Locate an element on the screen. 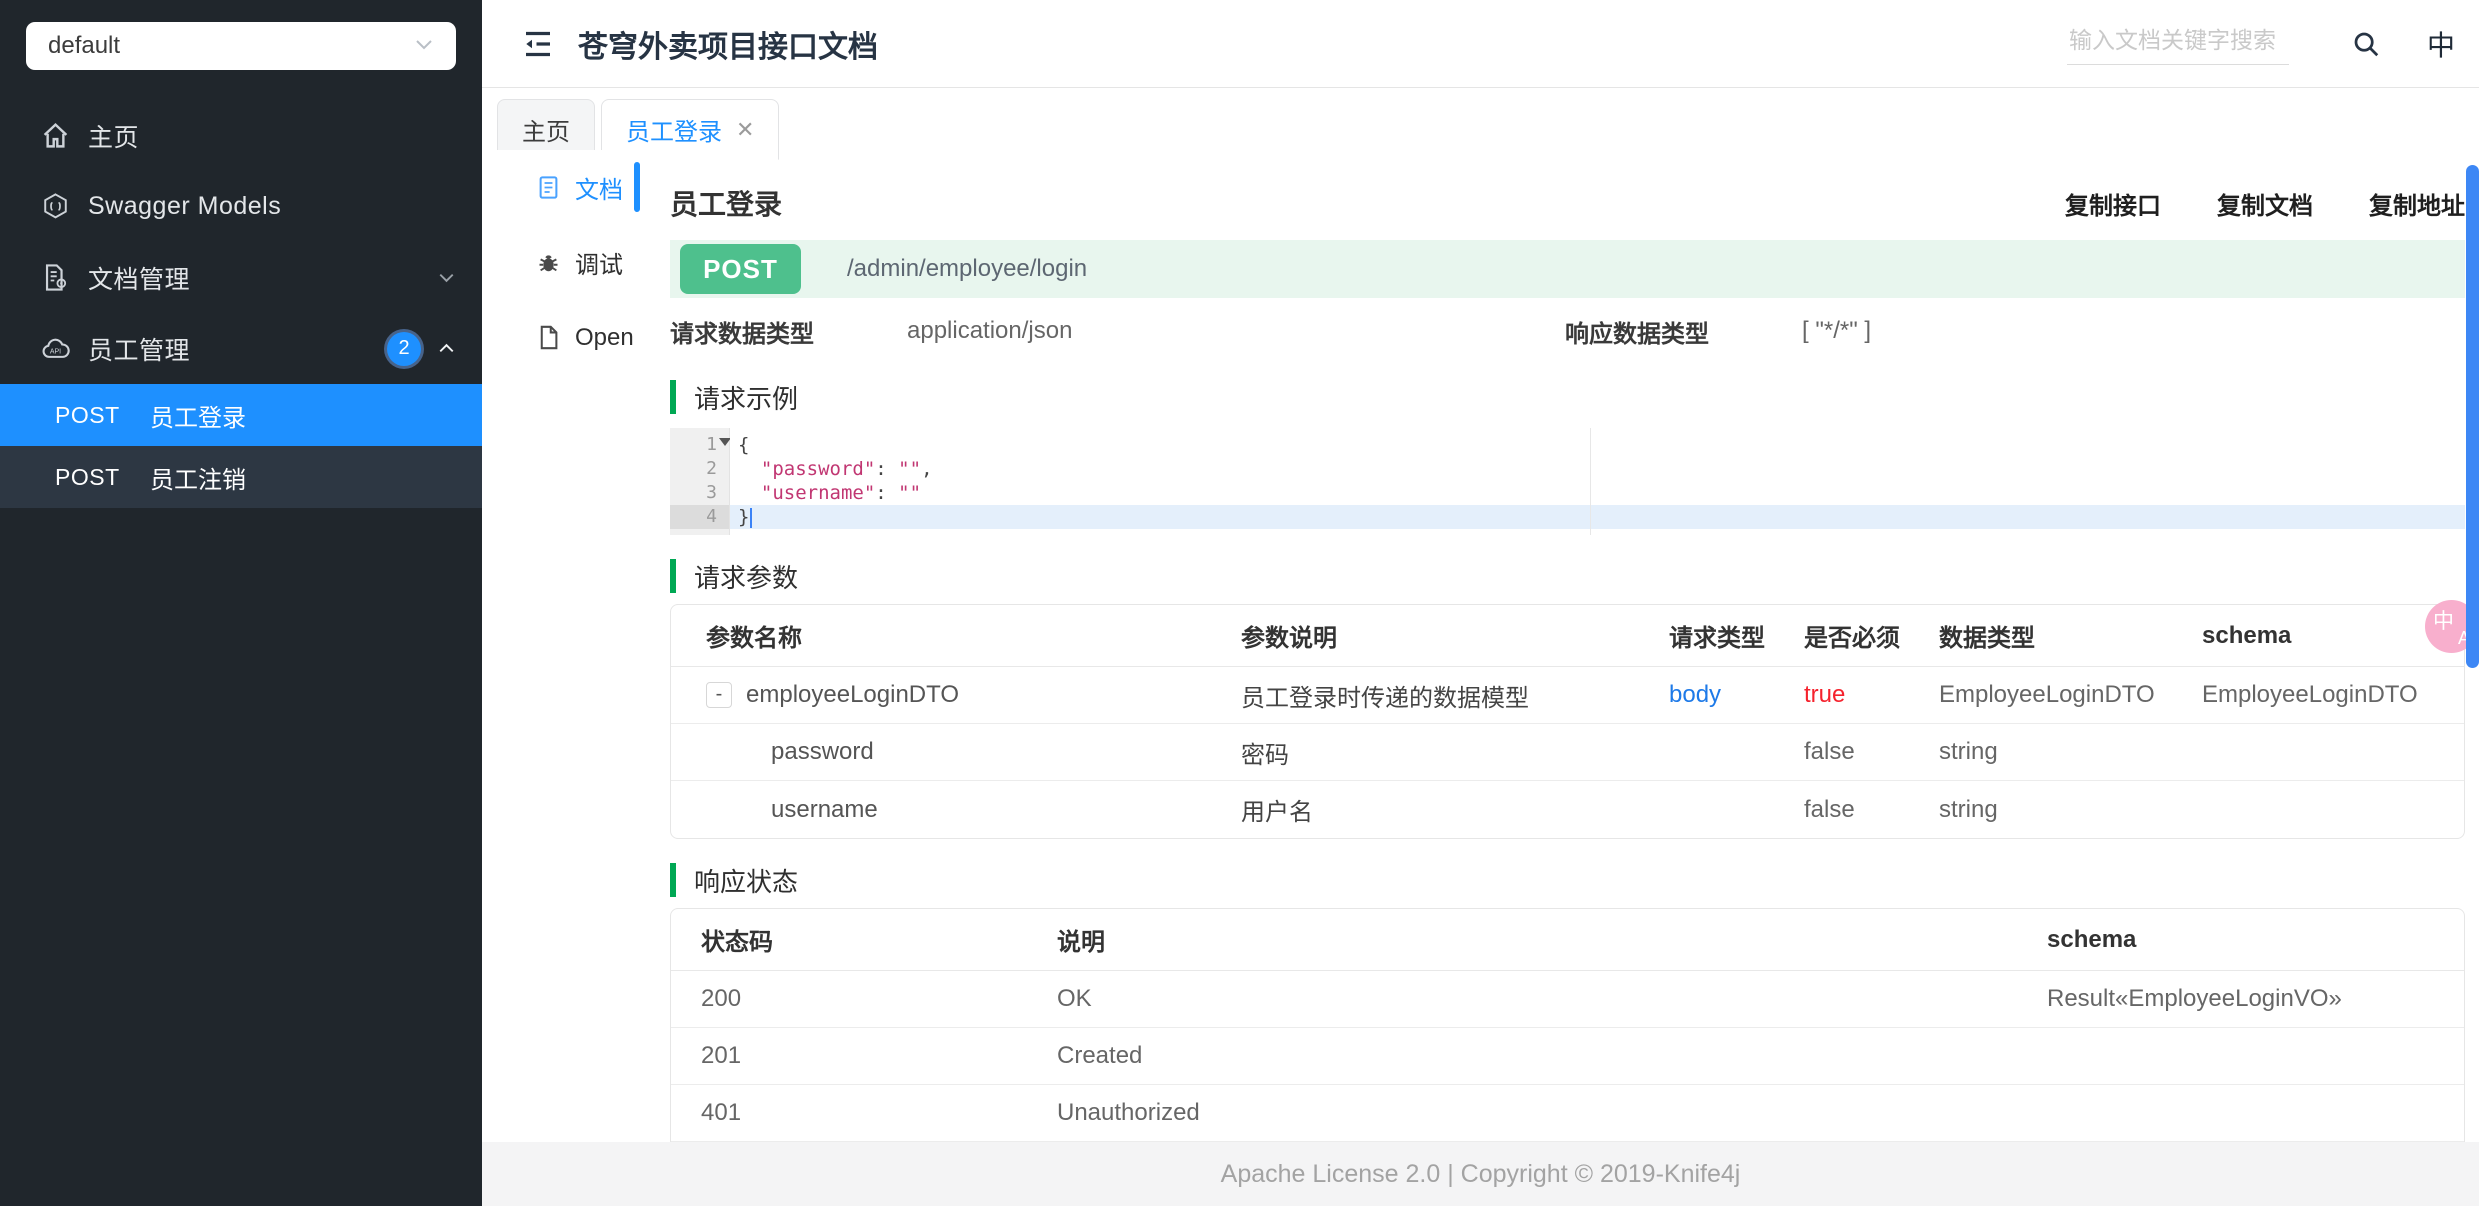 The image size is (2479, 1206). search-input is located at coordinates (2177, 40).